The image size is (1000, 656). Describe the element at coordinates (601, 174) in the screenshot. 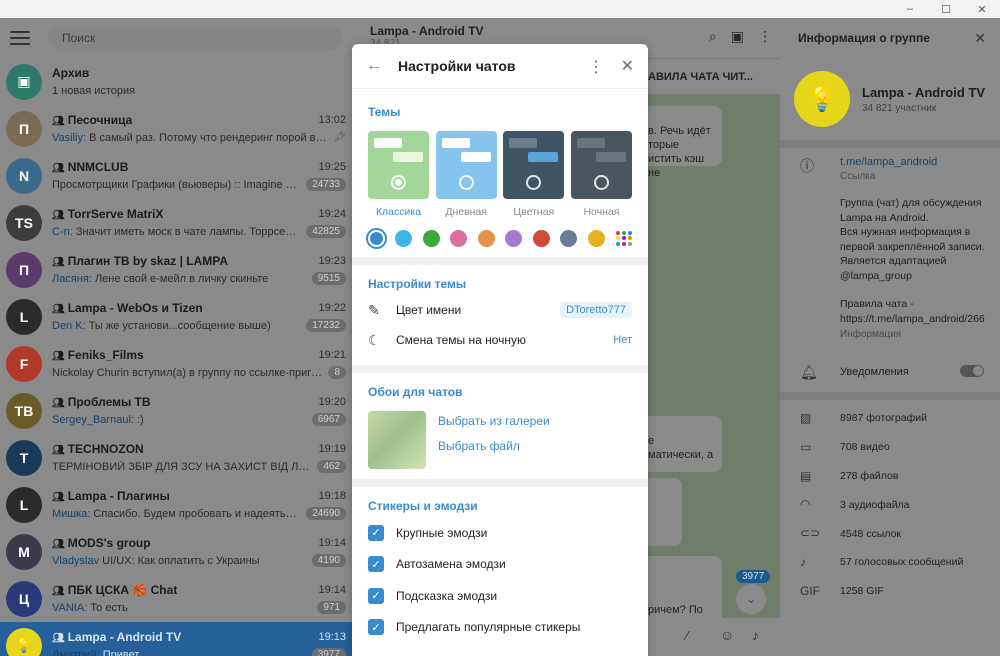

I see `theme-option: Ночная` at that location.